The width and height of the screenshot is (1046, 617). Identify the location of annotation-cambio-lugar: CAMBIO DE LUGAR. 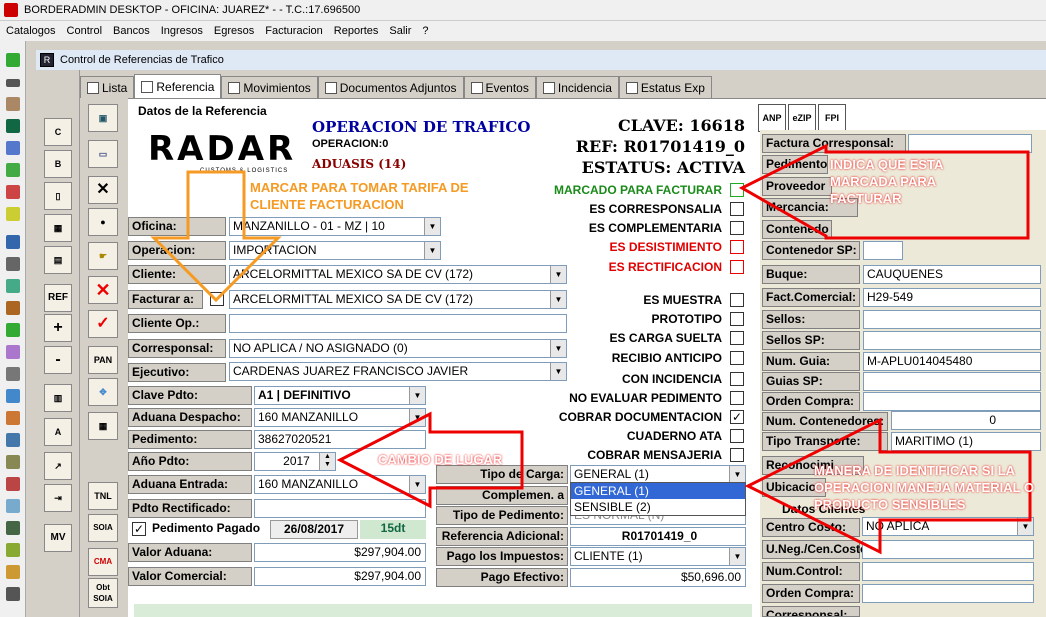
(440, 459).